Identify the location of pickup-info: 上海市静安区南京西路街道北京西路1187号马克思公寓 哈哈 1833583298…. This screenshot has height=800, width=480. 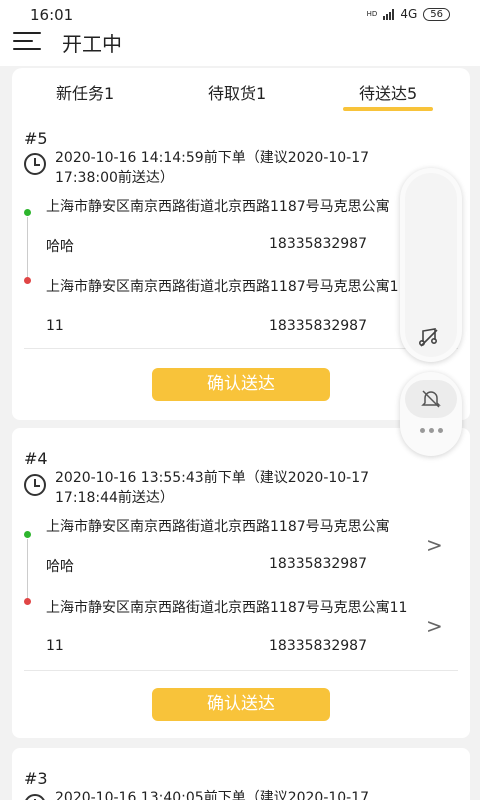
(241, 560).